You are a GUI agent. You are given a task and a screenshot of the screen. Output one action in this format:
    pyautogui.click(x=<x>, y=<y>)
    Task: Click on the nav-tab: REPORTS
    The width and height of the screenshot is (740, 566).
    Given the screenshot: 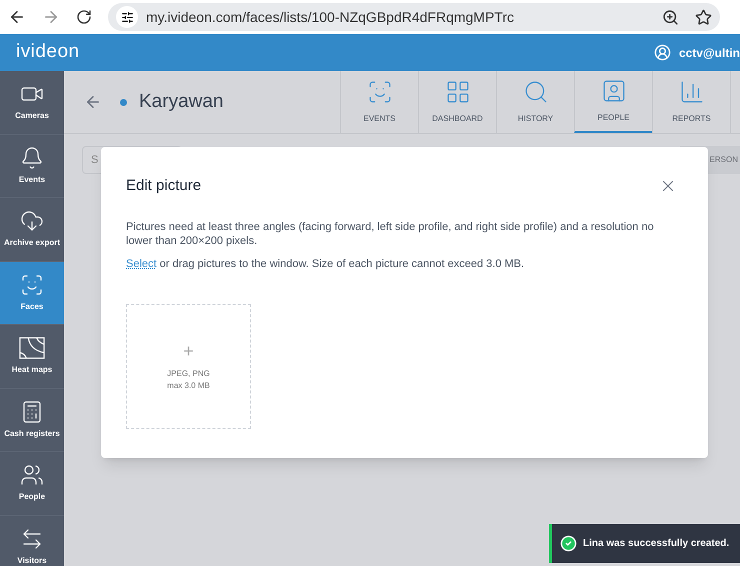 What is the action you would take?
    pyautogui.click(x=691, y=102)
    